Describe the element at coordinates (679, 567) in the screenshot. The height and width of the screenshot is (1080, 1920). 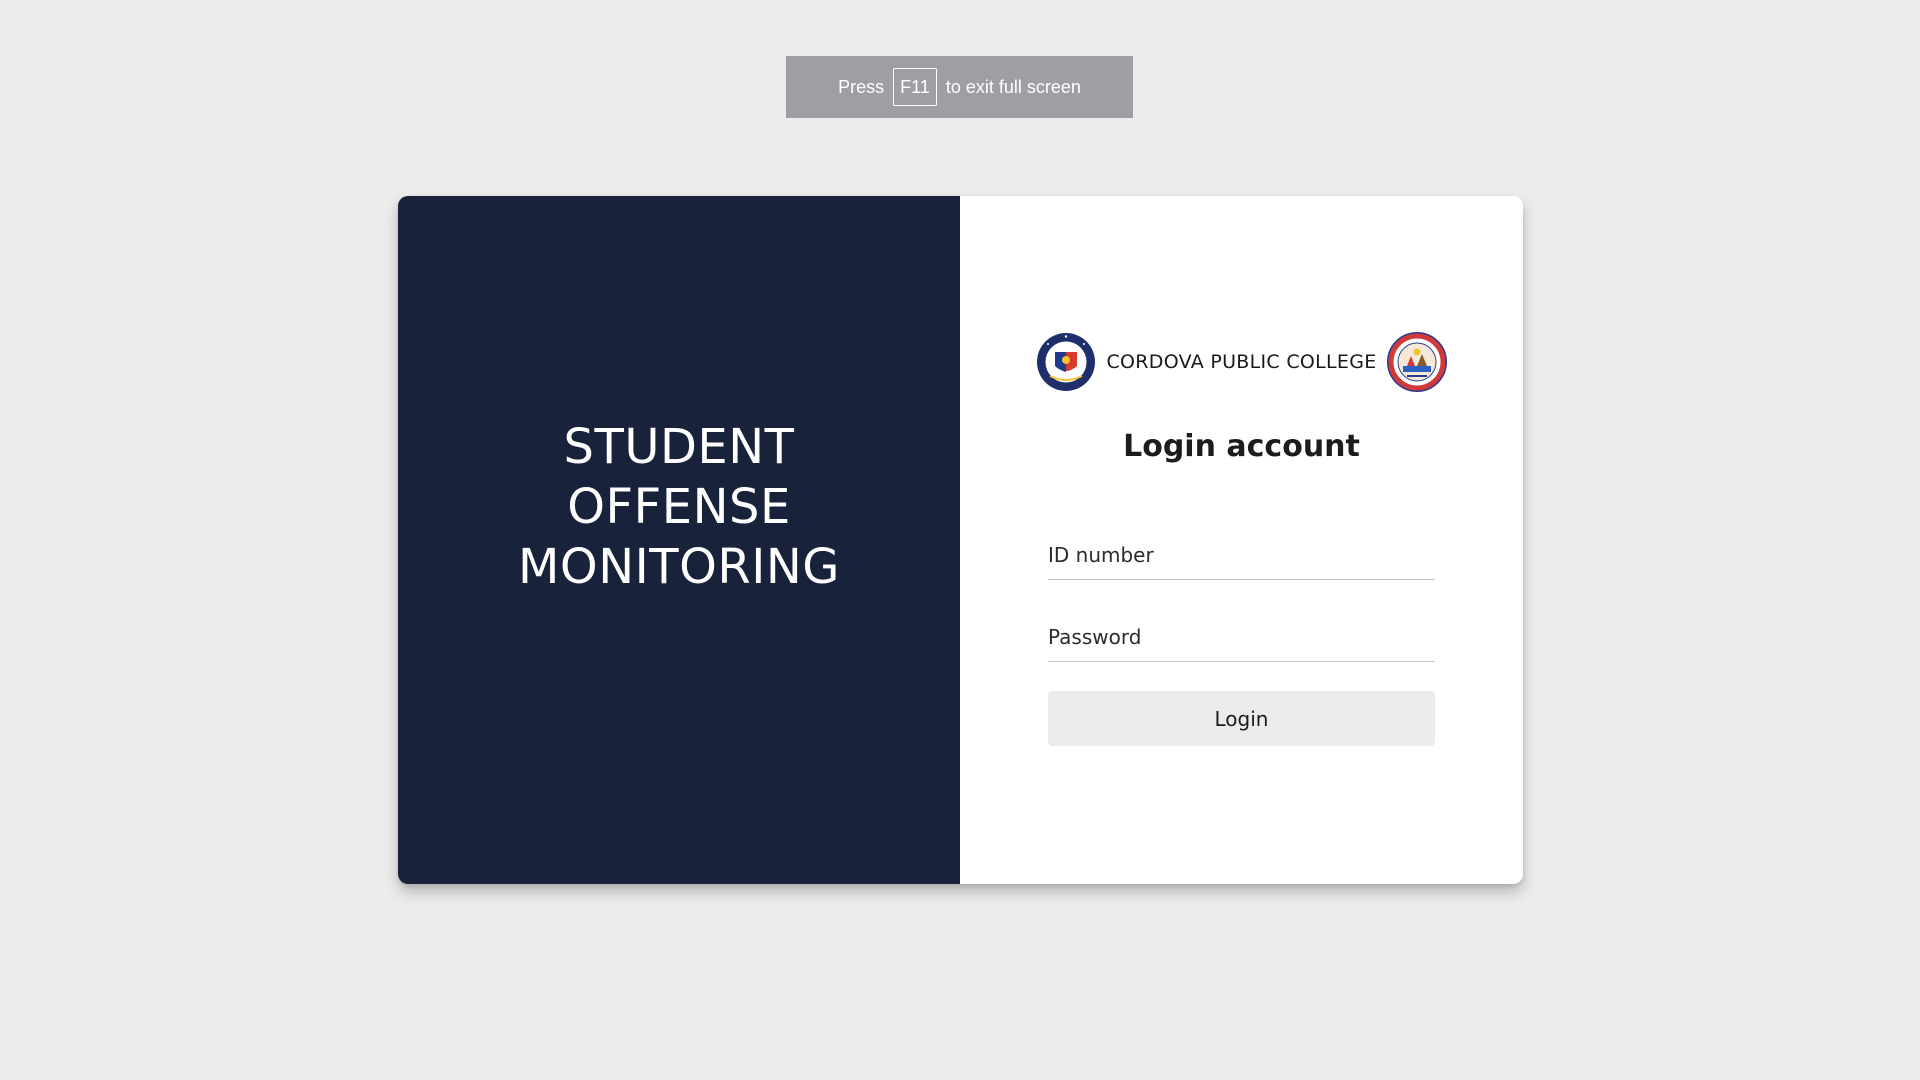
I see `system-title-line-3: MONITORING` at that location.